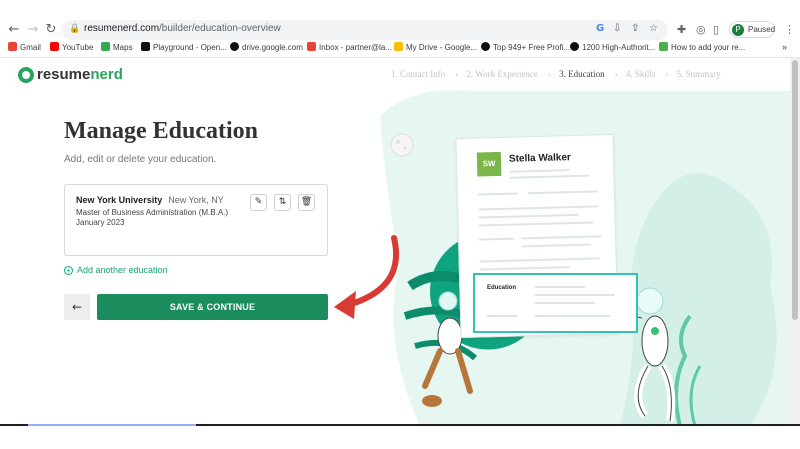 Image resolution: width=800 pixels, height=449 pixels. What do you see at coordinates (653, 28) in the screenshot?
I see `bookmark-star-icon: ☆` at bounding box center [653, 28].